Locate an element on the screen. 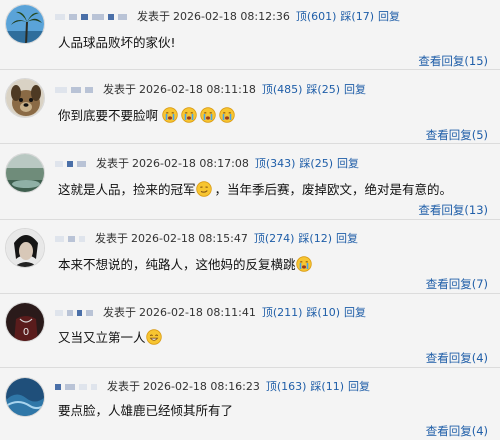  comment-text: 你到底要不要脸啊 is located at coordinates (148, 115).